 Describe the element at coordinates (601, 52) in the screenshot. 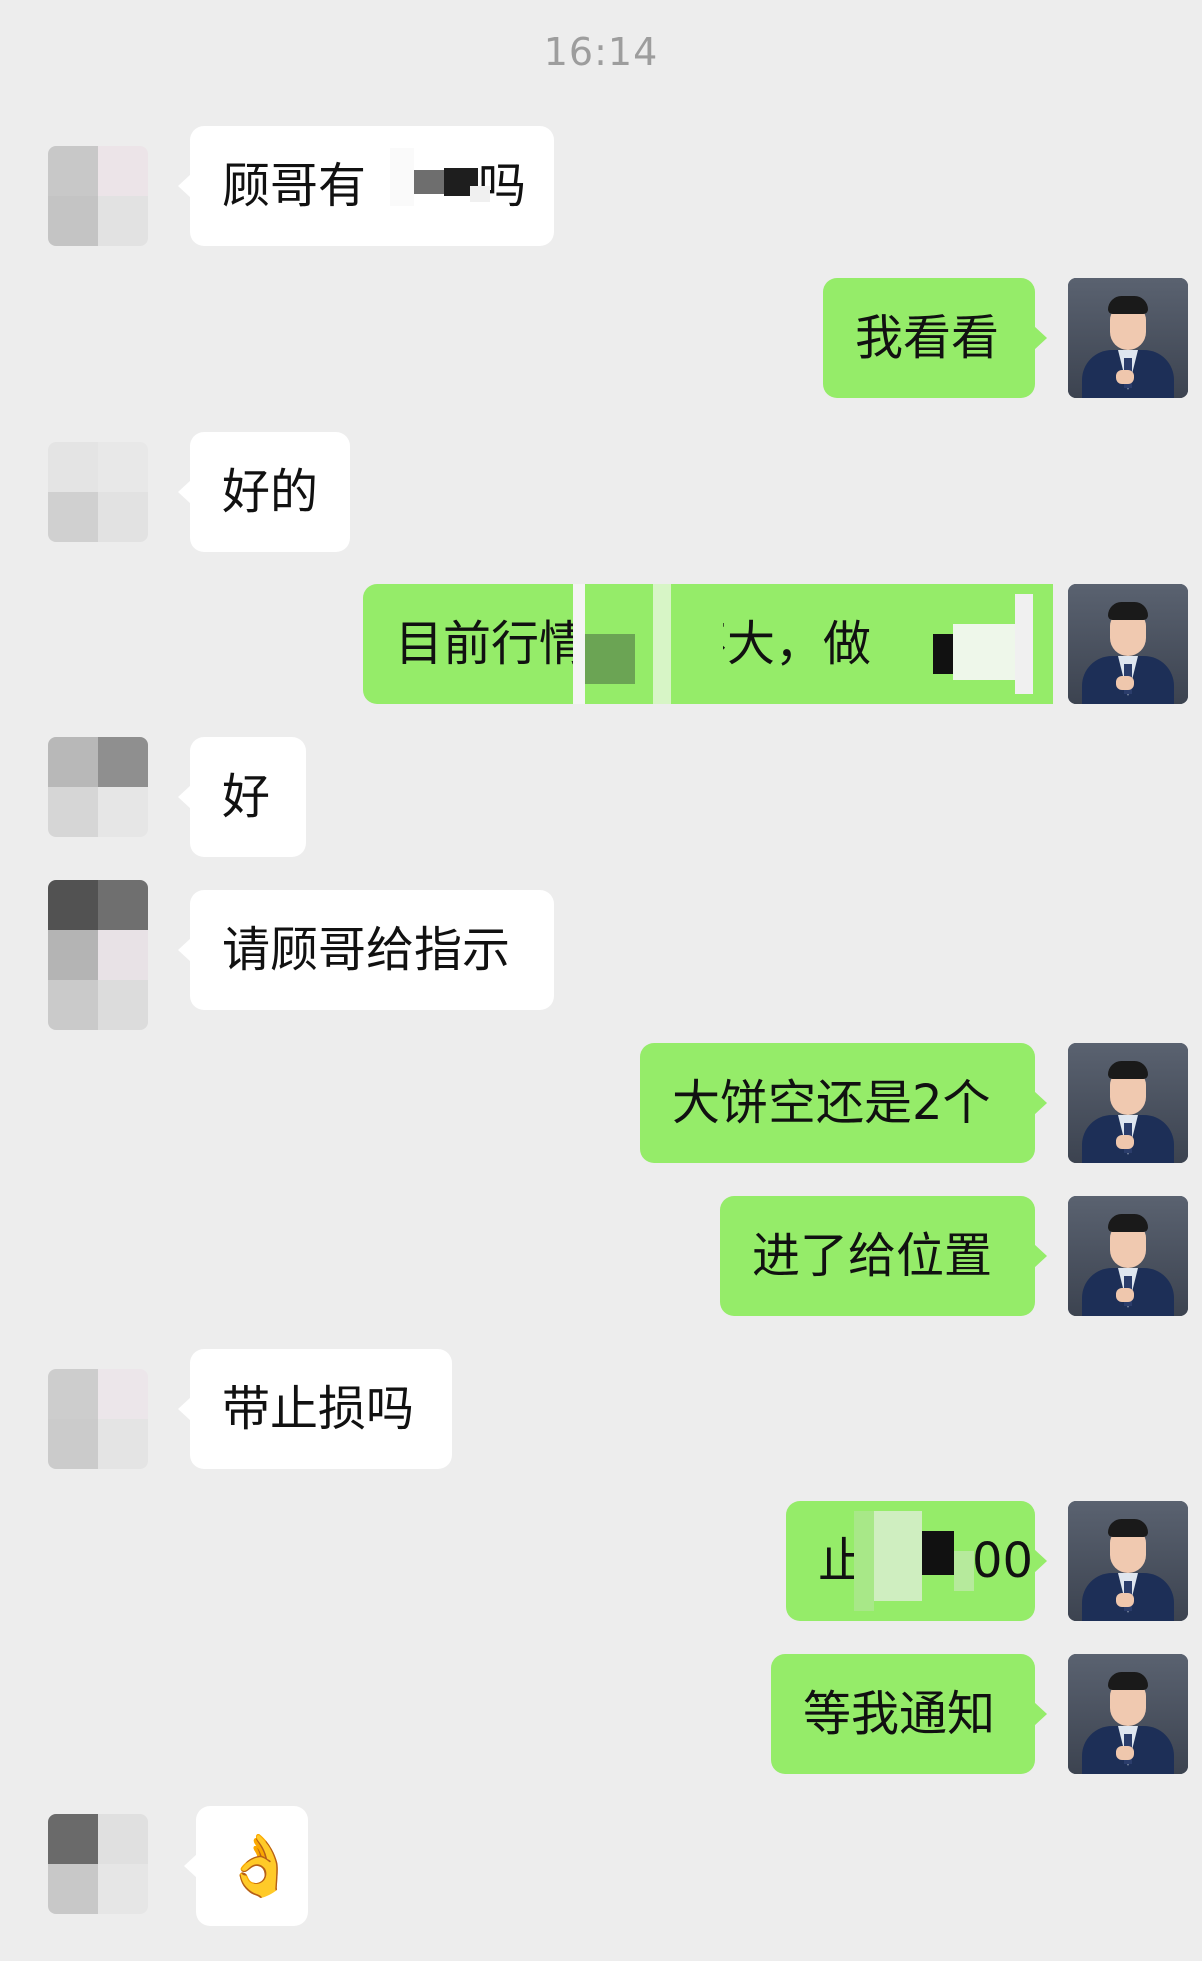

I see `message-timestamp: 16:14` at that location.